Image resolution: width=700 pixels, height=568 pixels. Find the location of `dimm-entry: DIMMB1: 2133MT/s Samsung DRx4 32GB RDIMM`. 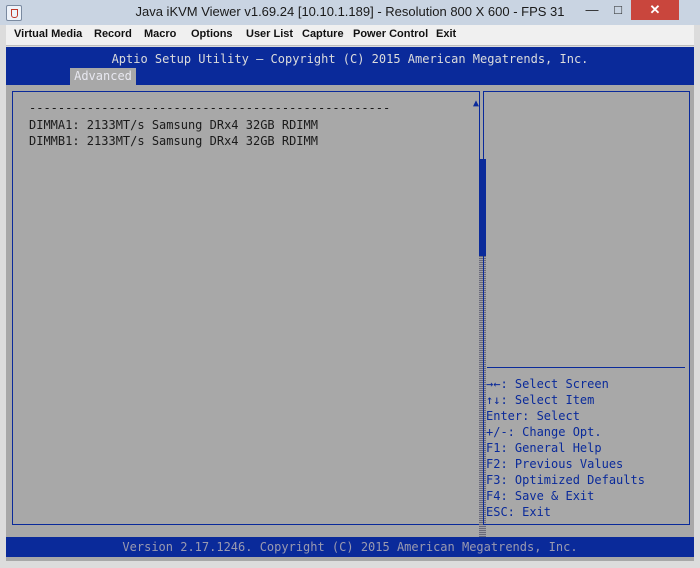

dimm-entry: DIMMB1: 2133MT/s Samsung DRx4 32GB RDIMM is located at coordinates (173, 141).